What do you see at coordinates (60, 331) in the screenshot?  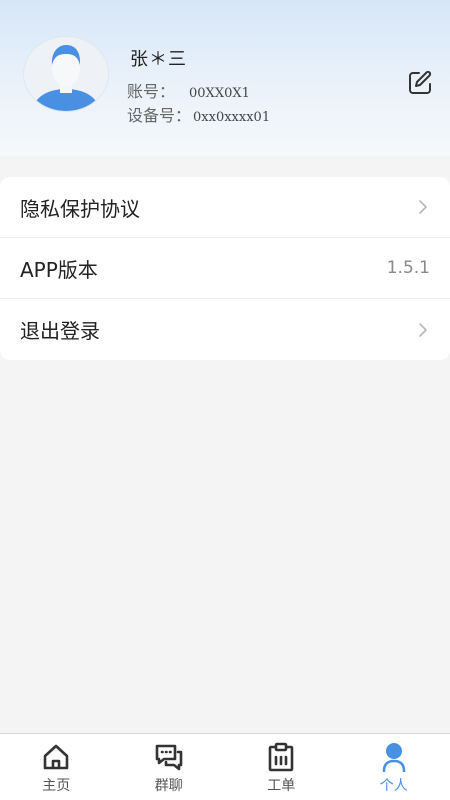 I see `menu-item-label: 退出登录` at bounding box center [60, 331].